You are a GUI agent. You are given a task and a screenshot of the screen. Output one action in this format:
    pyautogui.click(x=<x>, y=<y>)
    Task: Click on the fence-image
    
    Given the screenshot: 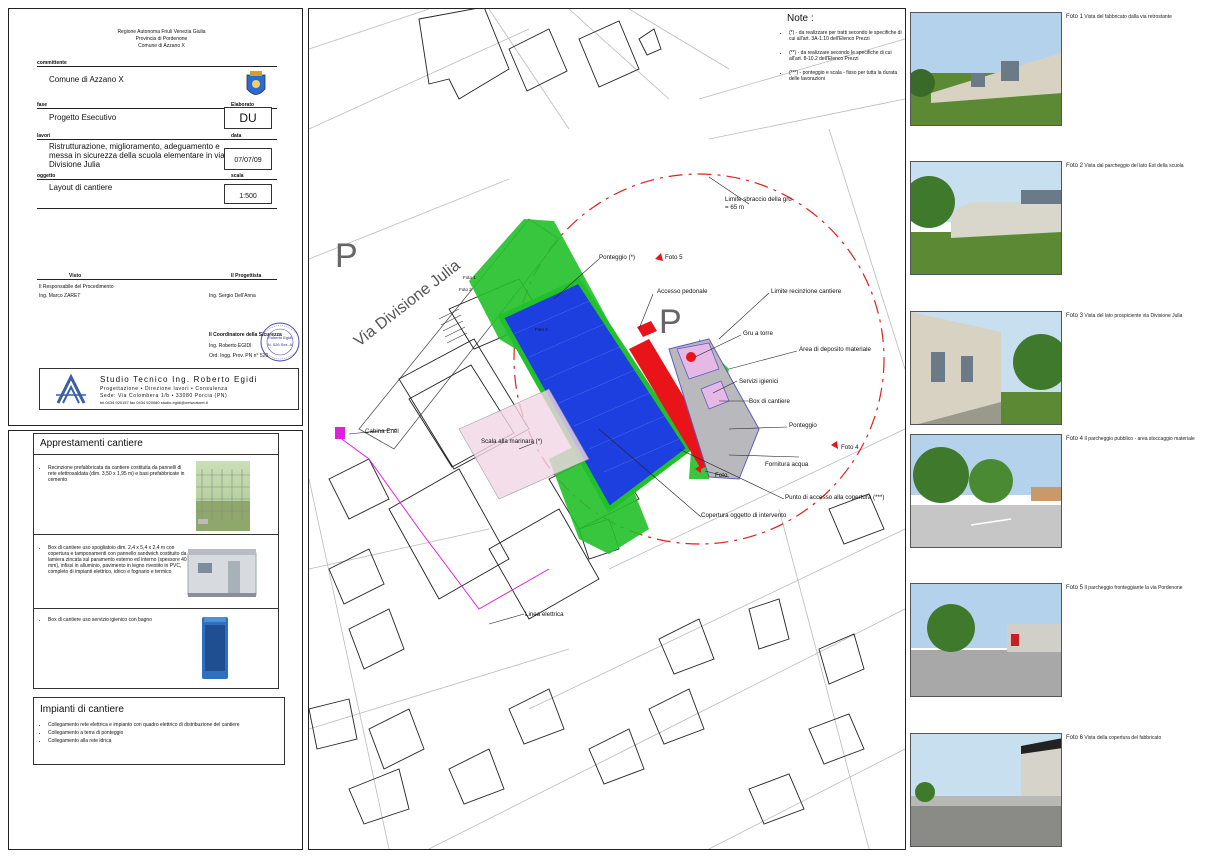 What is the action you would take?
    pyautogui.click(x=223, y=496)
    